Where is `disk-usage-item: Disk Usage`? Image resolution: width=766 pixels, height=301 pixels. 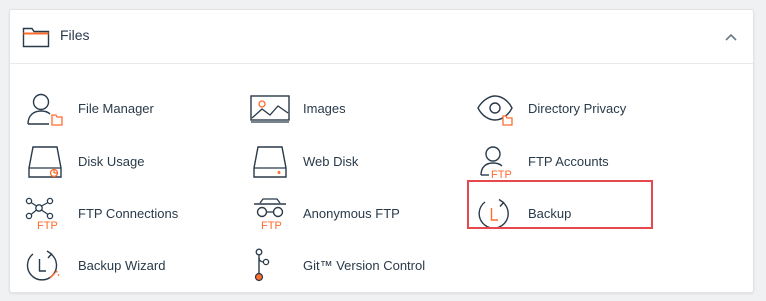
disk-usage-item: Disk Usage is located at coordinates (128, 162).